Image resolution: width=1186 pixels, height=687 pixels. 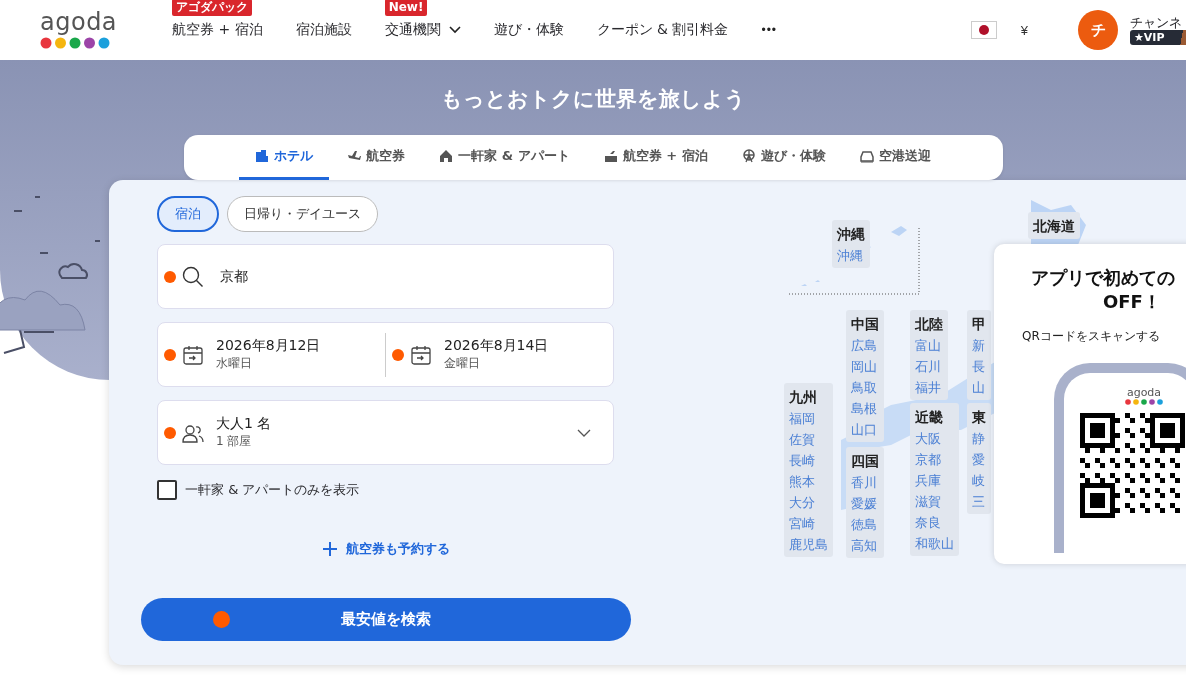 I want to click on prefecture-link: 大分, so click(x=808, y=502).